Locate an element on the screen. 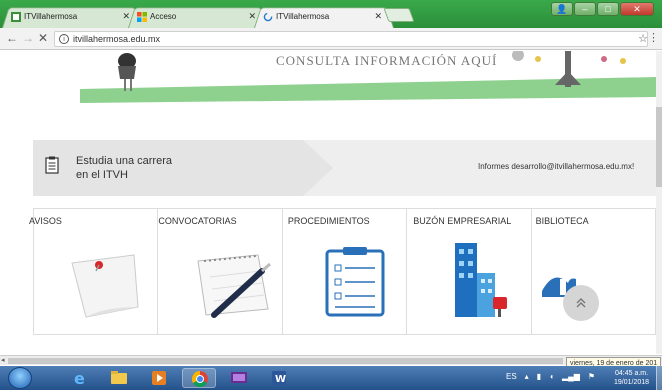 The image size is (662, 390). taskbar-explorer is located at coordinates (119, 378).